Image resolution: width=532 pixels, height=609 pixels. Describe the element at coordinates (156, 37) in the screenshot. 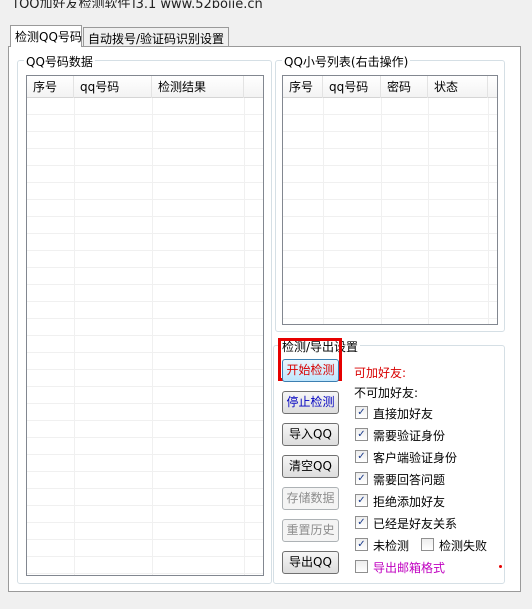

I see `tab-dial-captcha-settings: 自动拨号/验证码识别设置` at that location.